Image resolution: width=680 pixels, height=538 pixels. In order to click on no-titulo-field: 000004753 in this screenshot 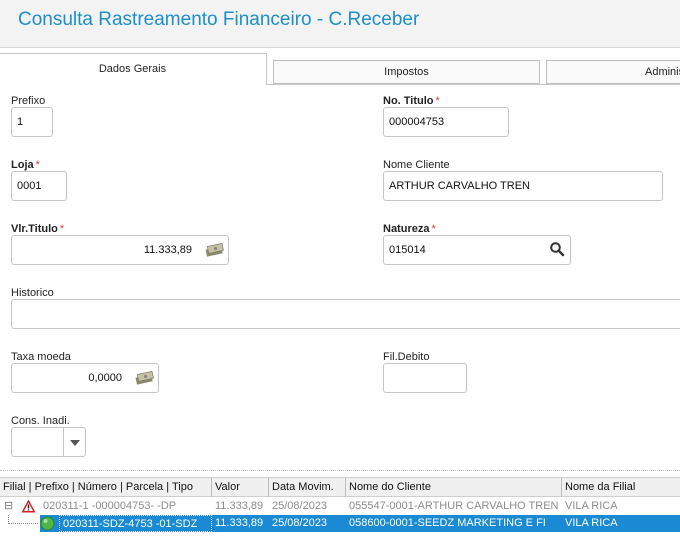, I will do `click(446, 122)`.